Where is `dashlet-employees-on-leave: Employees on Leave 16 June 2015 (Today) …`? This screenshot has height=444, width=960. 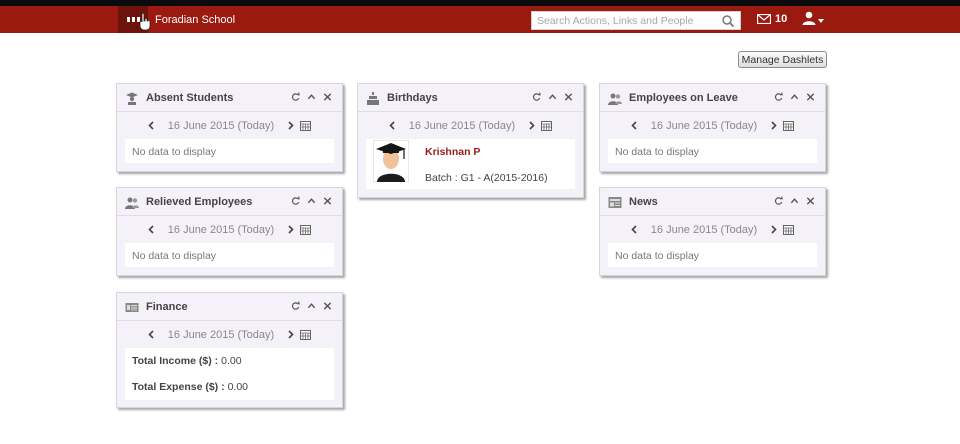
dashlet-employees-on-leave: Employees on Leave 16 June 2015 (Today) … is located at coordinates (712, 127).